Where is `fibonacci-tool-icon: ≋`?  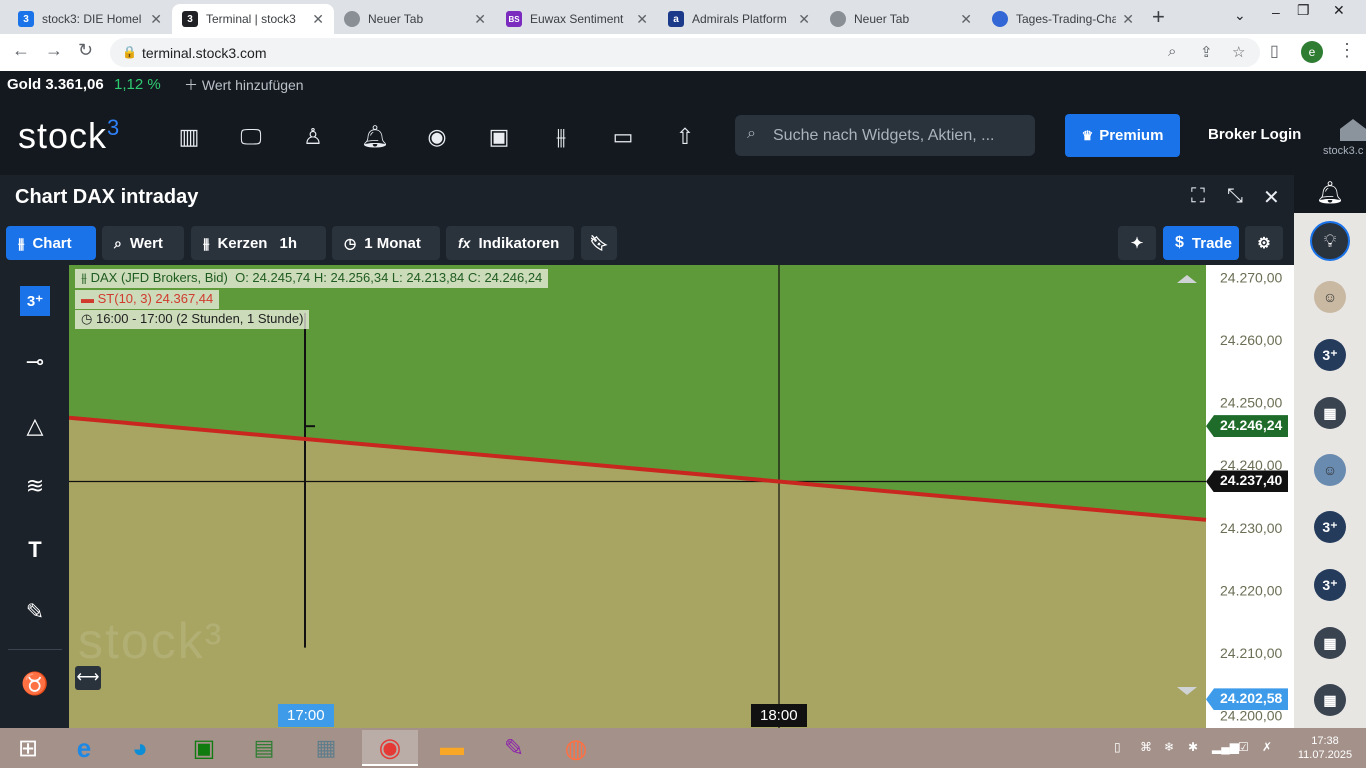
fibonacci-tool-icon: ≋ is located at coordinates (35, 486).